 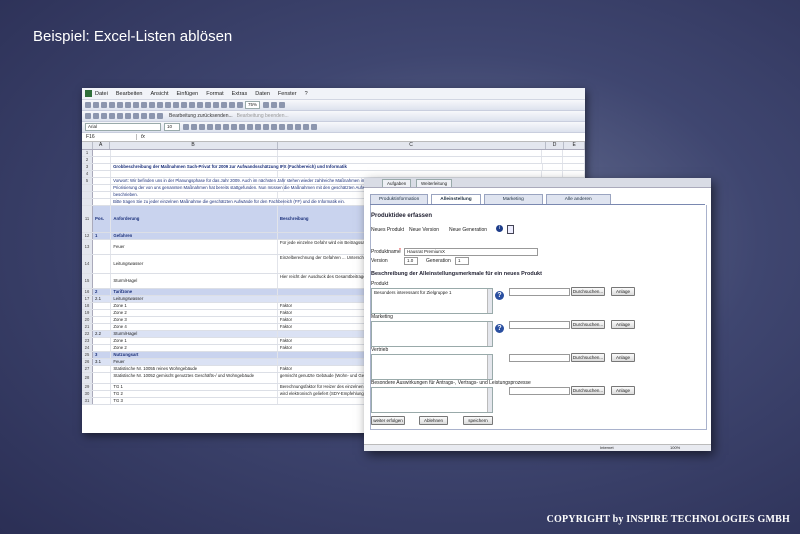 I want to click on field-marketing-attach-button: Anlage, so click(x=623, y=324).